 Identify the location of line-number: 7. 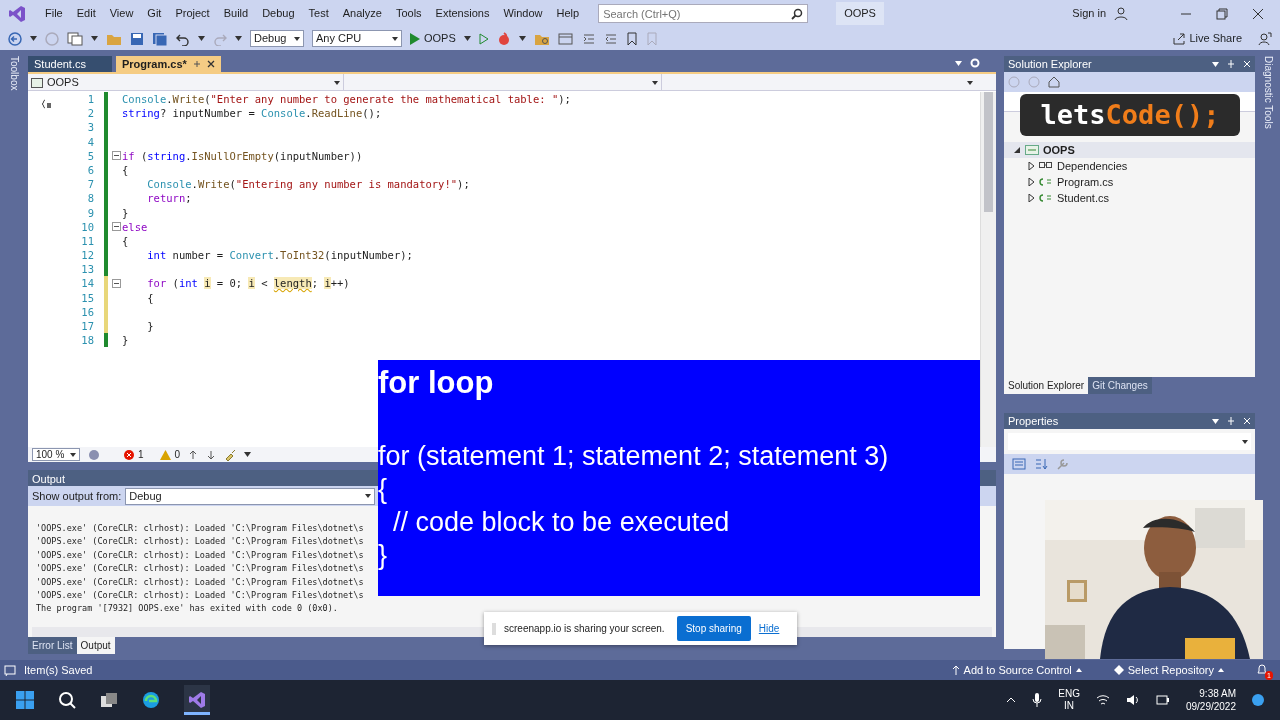
(90, 184).